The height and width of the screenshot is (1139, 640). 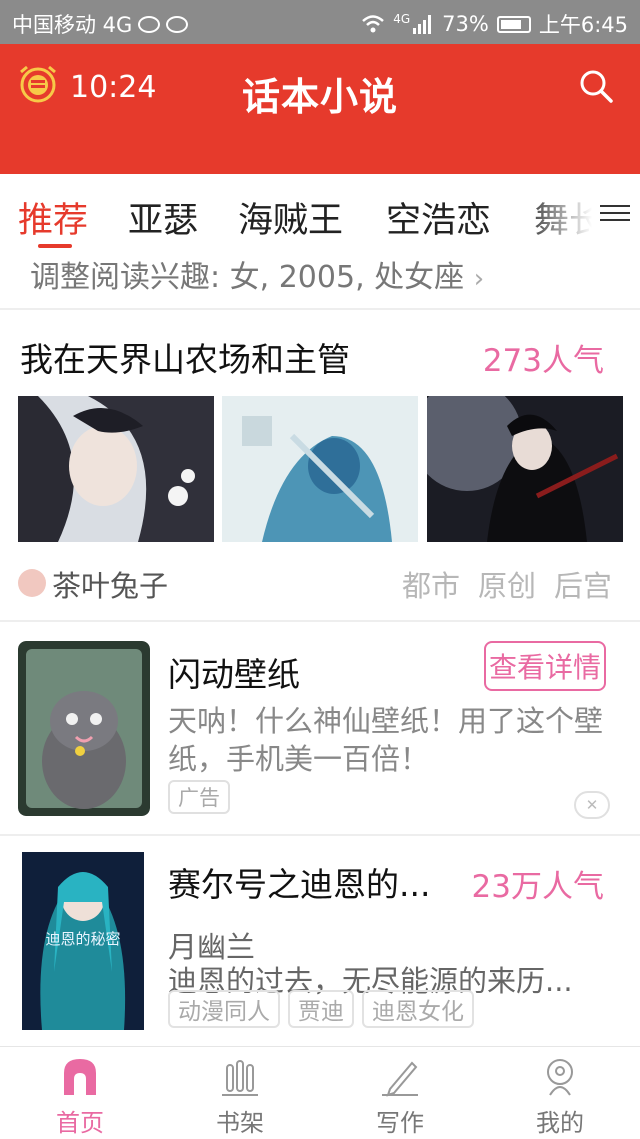 I want to click on nav-write-label: 写作, so click(x=400, y=1123).